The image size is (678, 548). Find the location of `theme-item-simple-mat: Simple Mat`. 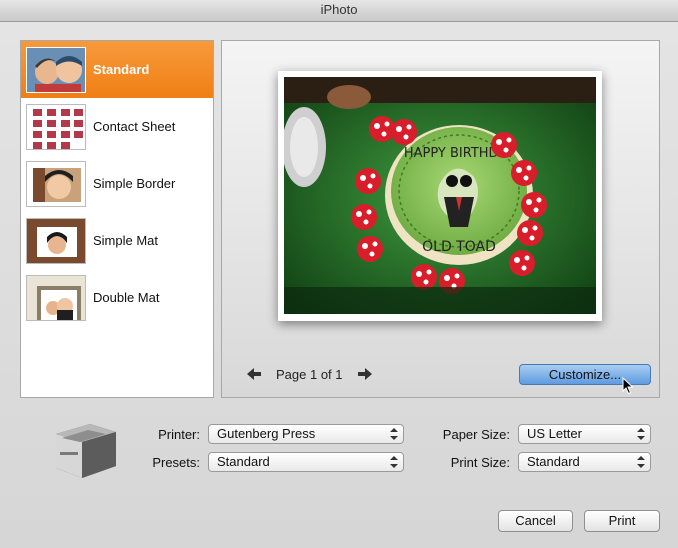

theme-item-simple-mat: Simple Mat is located at coordinates (117, 240).